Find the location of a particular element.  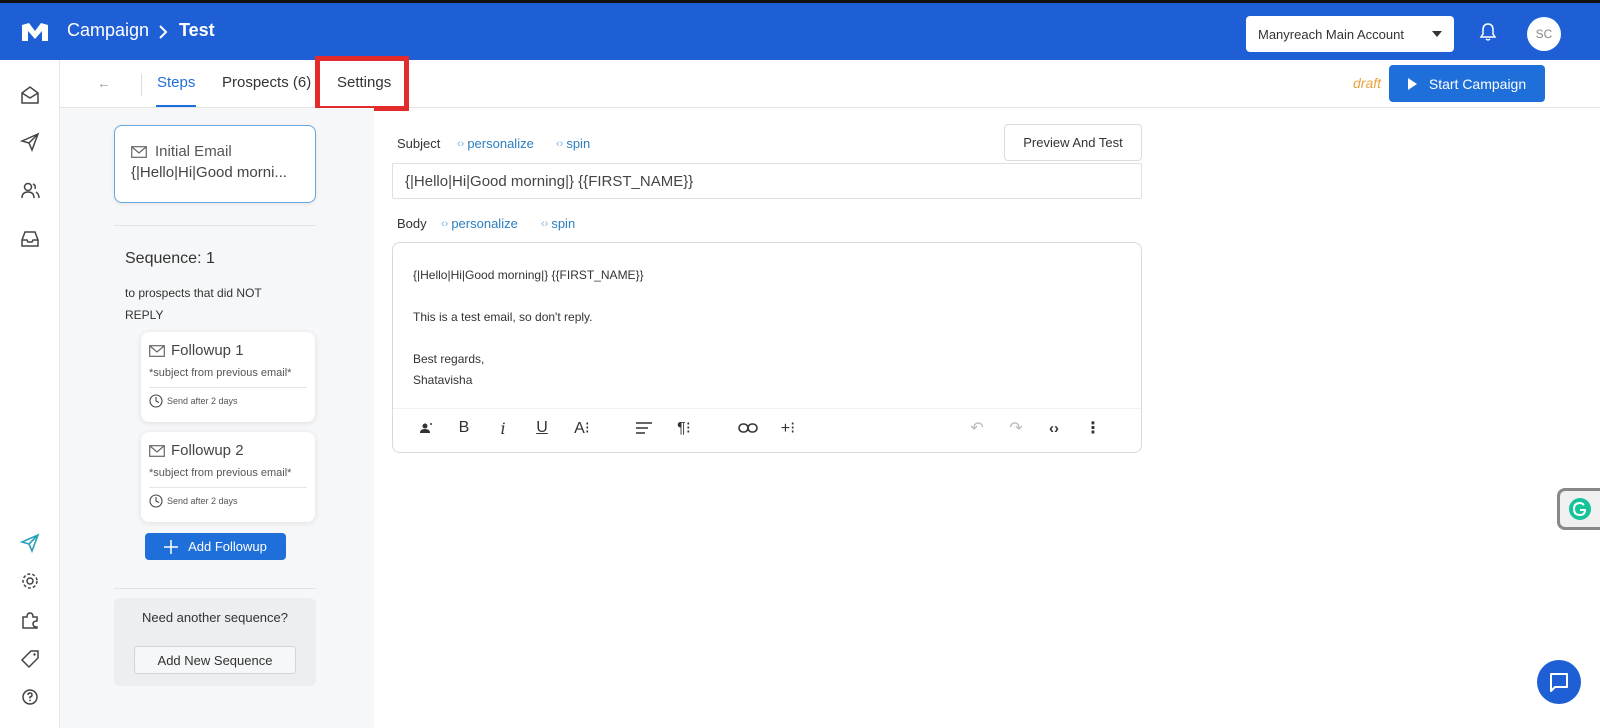

sequence-description: to prospects that did NOT REPLY is located at coordinates (193, 304).